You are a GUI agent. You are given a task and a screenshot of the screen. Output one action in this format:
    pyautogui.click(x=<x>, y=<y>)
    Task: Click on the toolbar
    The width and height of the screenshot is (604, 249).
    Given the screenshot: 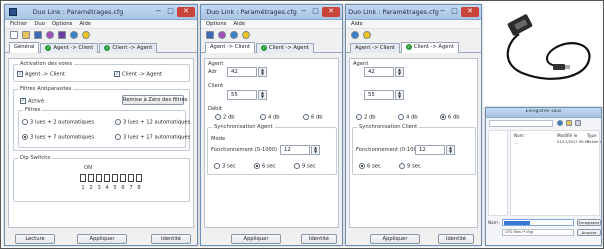 What is the action you would take?
    pyautogui.click(x=413, y=35)
    